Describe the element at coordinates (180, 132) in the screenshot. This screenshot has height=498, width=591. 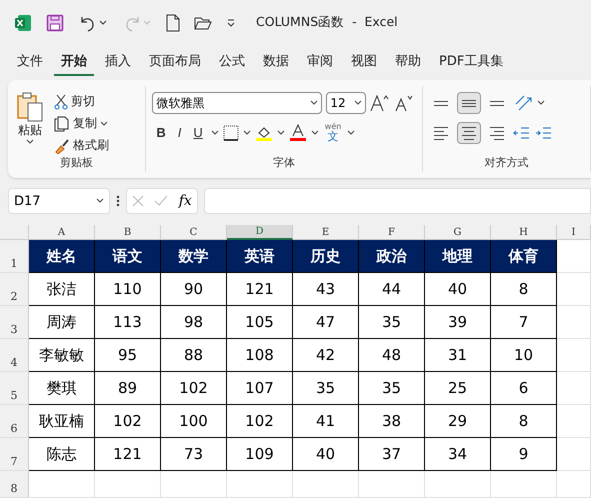
I see `italic-button: I` at that location.